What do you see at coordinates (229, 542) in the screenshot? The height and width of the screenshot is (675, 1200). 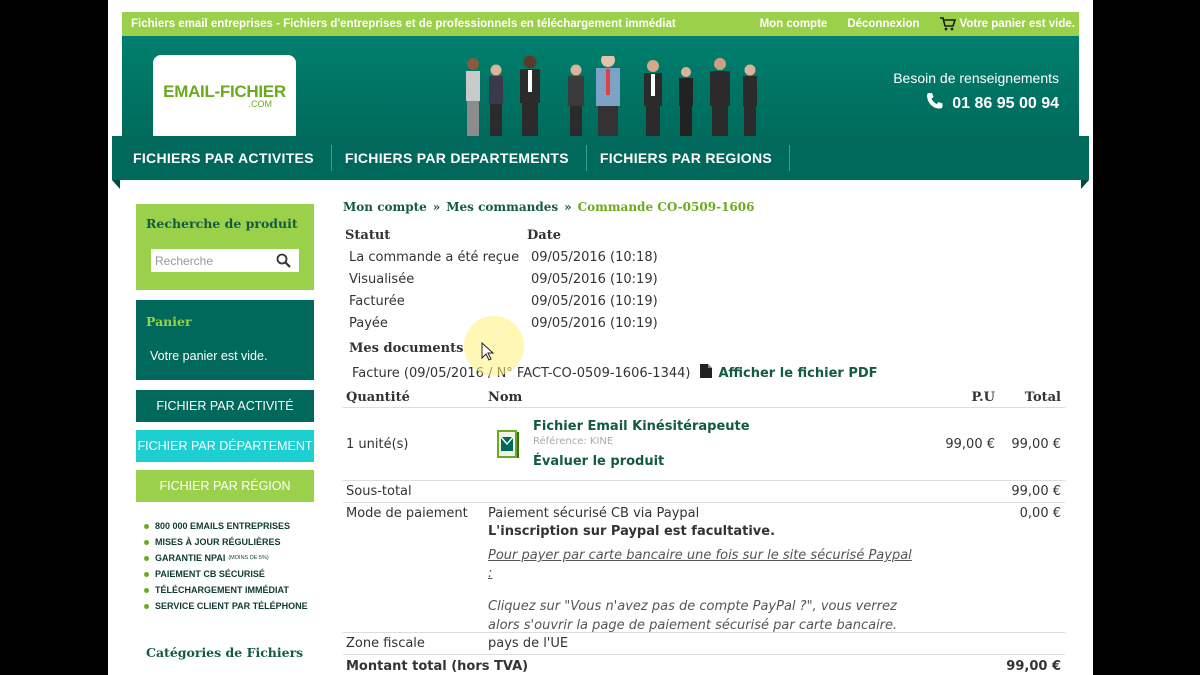 I see `feature-item: MISES À JOUR RÉGULIÈRES` at bounding box center [229, 542].